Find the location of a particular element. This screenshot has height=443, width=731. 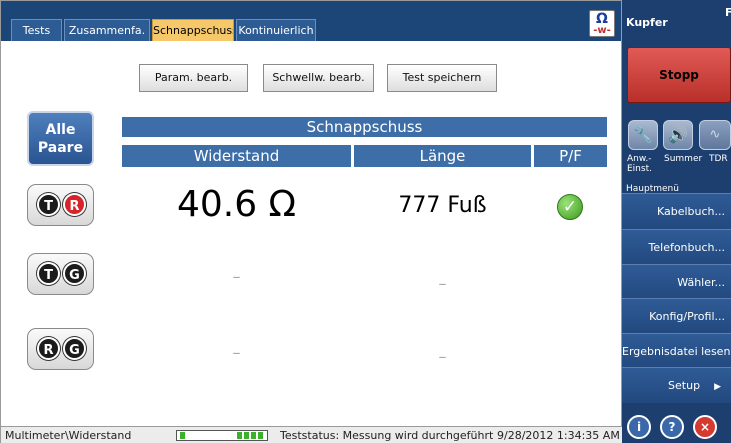

tdr-label: TDR is located at coordinates (718, 159).